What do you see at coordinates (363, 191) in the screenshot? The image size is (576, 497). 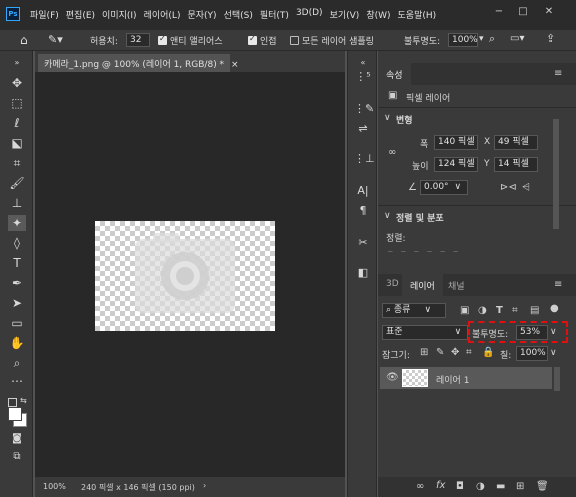 I see `character-icon: A|` at bounding box center [363, 191].